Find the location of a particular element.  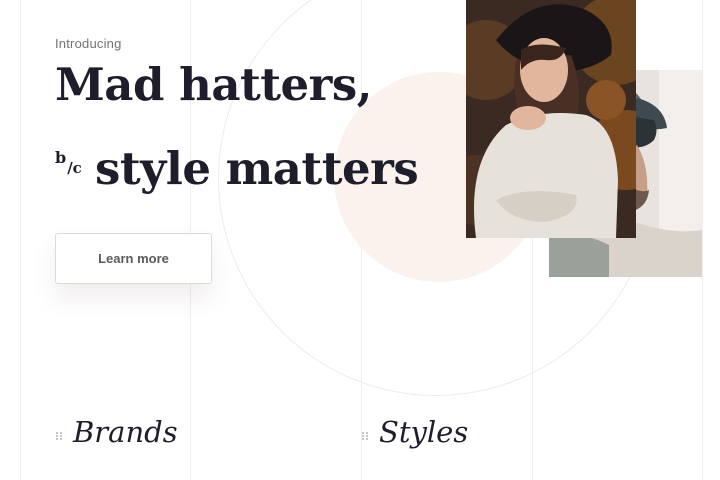

woman-in-hat-photo is located at coordinates (551, 119).